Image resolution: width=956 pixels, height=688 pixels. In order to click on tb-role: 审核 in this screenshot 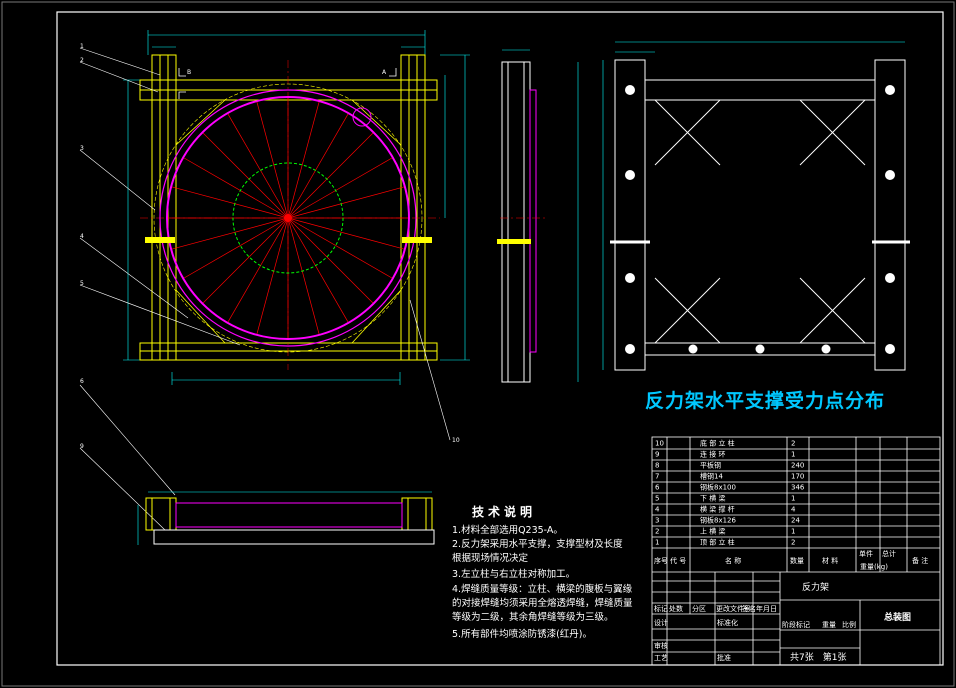, I will do `click(661, 645)`.